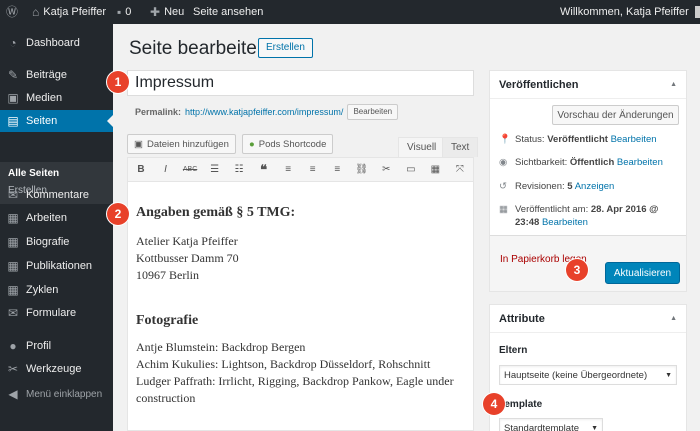 Image resolution: width=700 pixels, height=431 pixels. I want to click on create-page-button: Erstellen, so click(285, 48).